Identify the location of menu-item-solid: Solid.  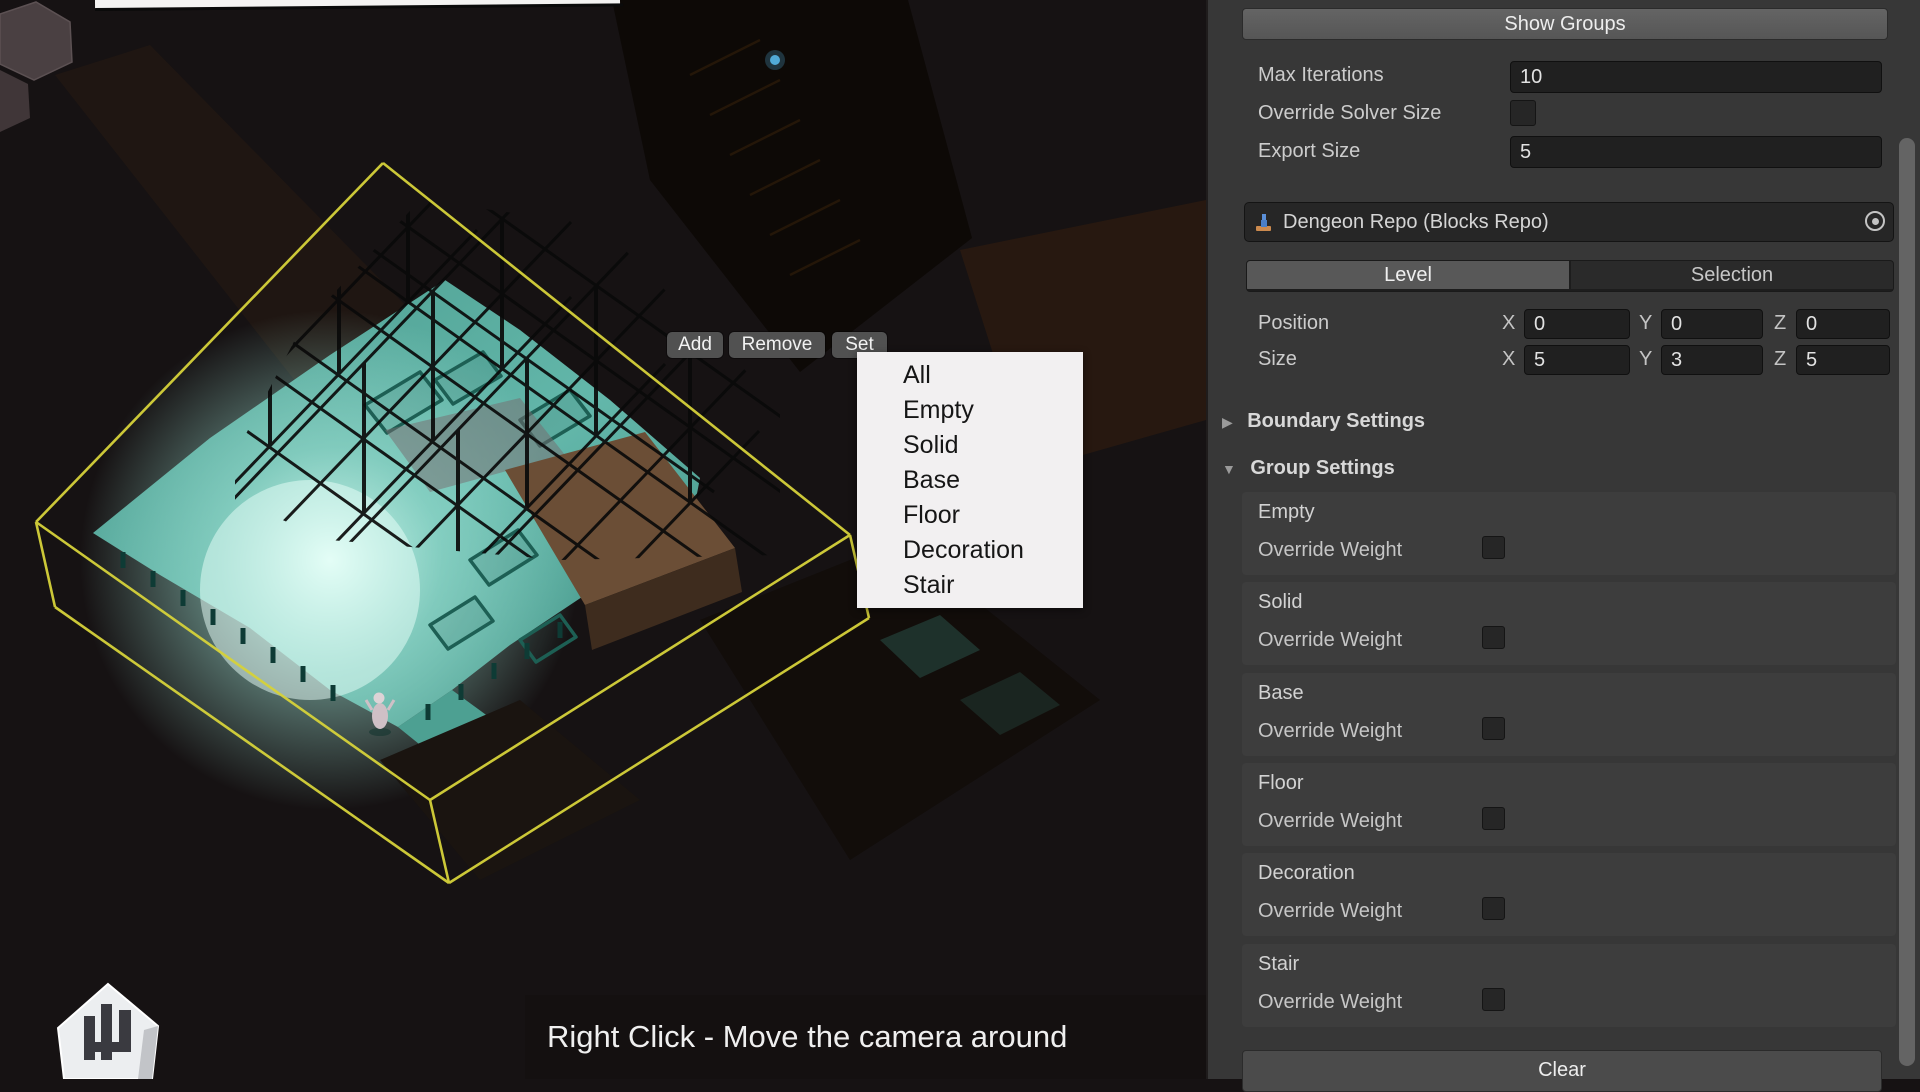
(970, 445).